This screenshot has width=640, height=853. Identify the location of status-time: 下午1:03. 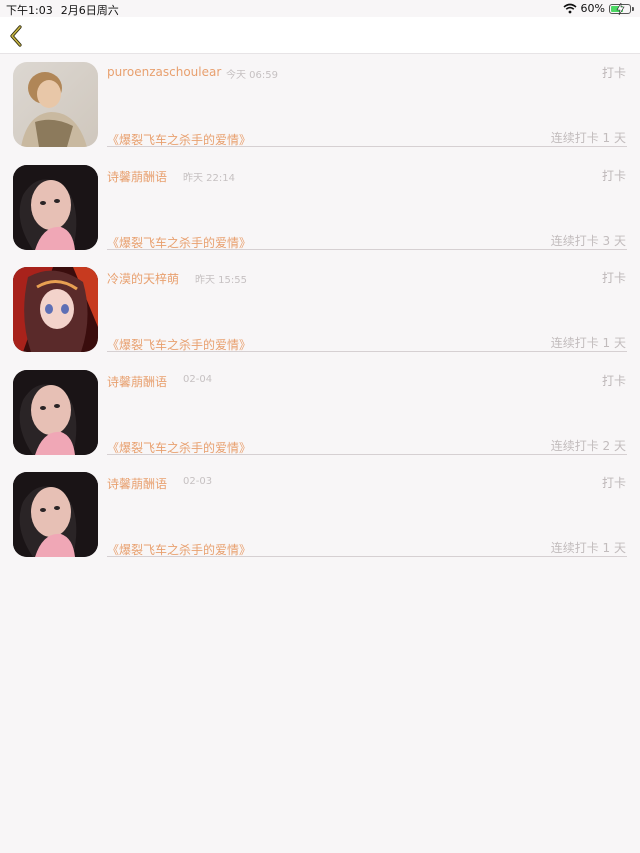
(29, 10).